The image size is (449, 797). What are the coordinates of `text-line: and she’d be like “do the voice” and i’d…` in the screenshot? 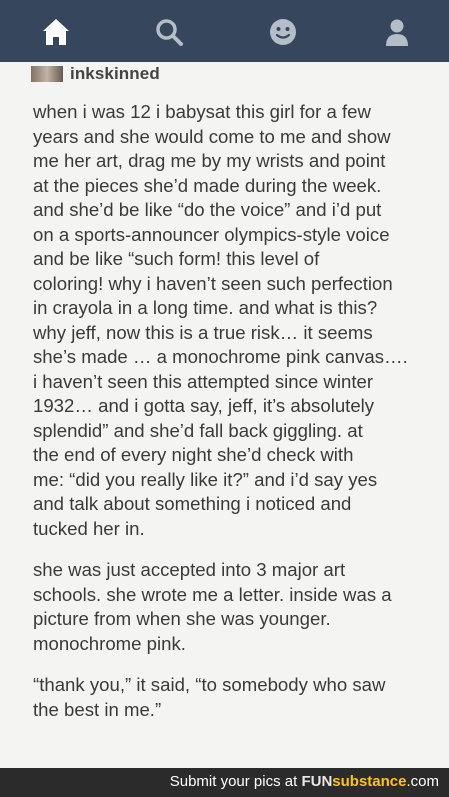 It's located at (207, 209).